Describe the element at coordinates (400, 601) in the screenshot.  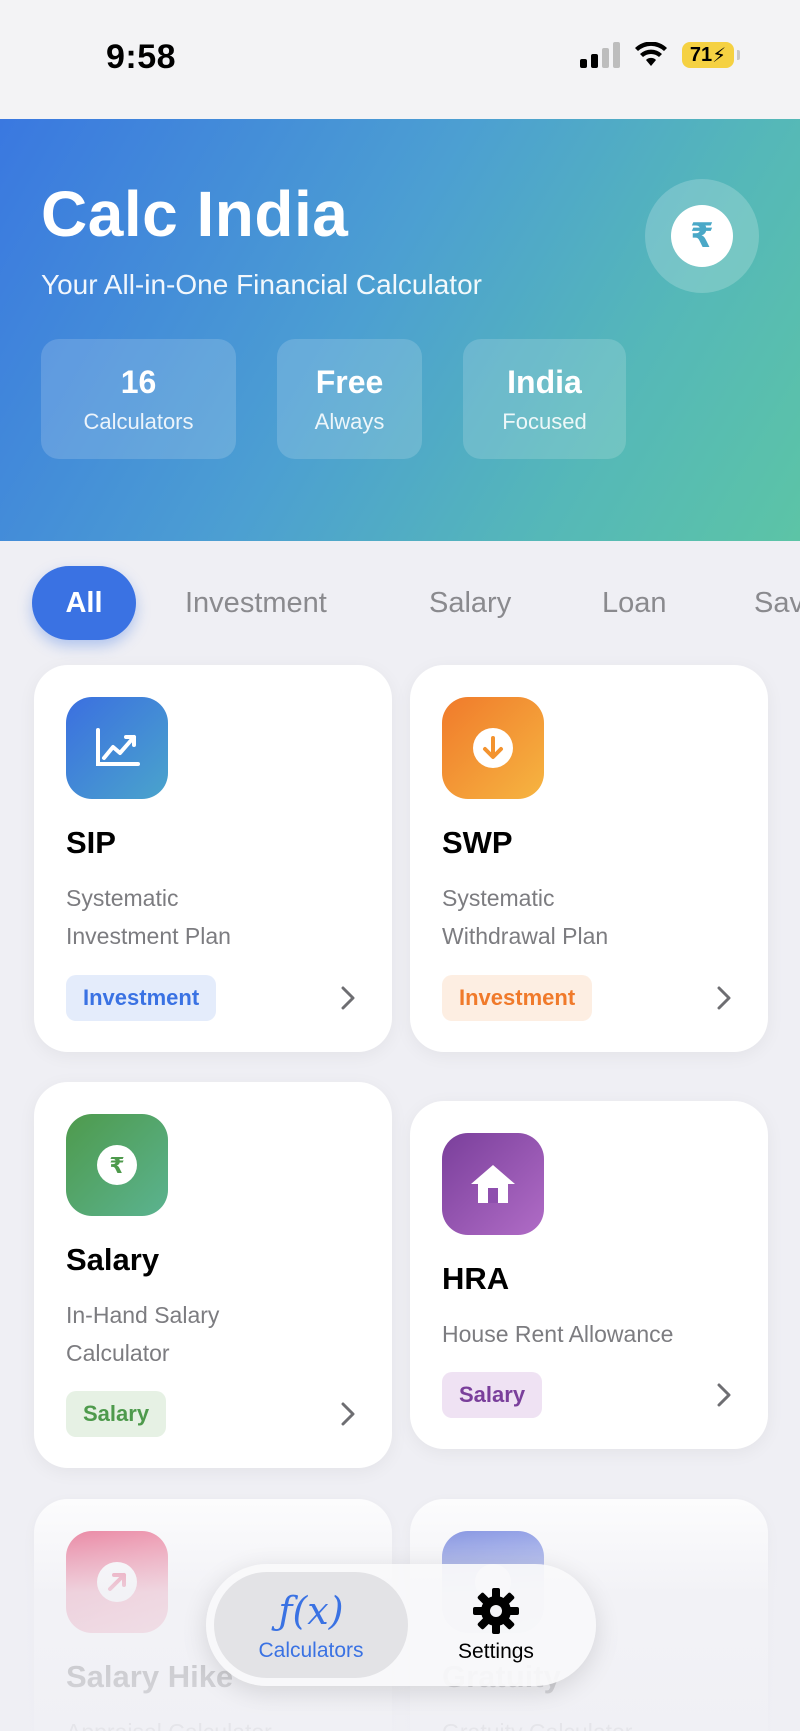
I see `category-tabs: All Investment Salary Loan Sav` at that location.